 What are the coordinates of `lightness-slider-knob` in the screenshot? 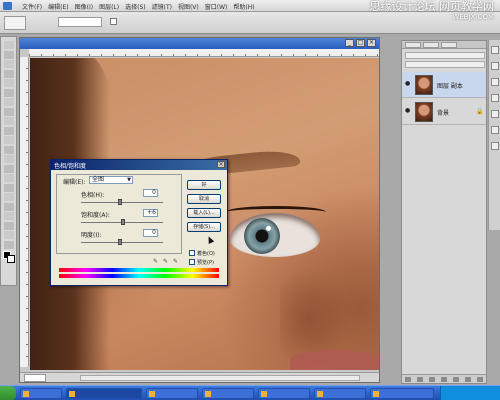 It's located at (120, 242).